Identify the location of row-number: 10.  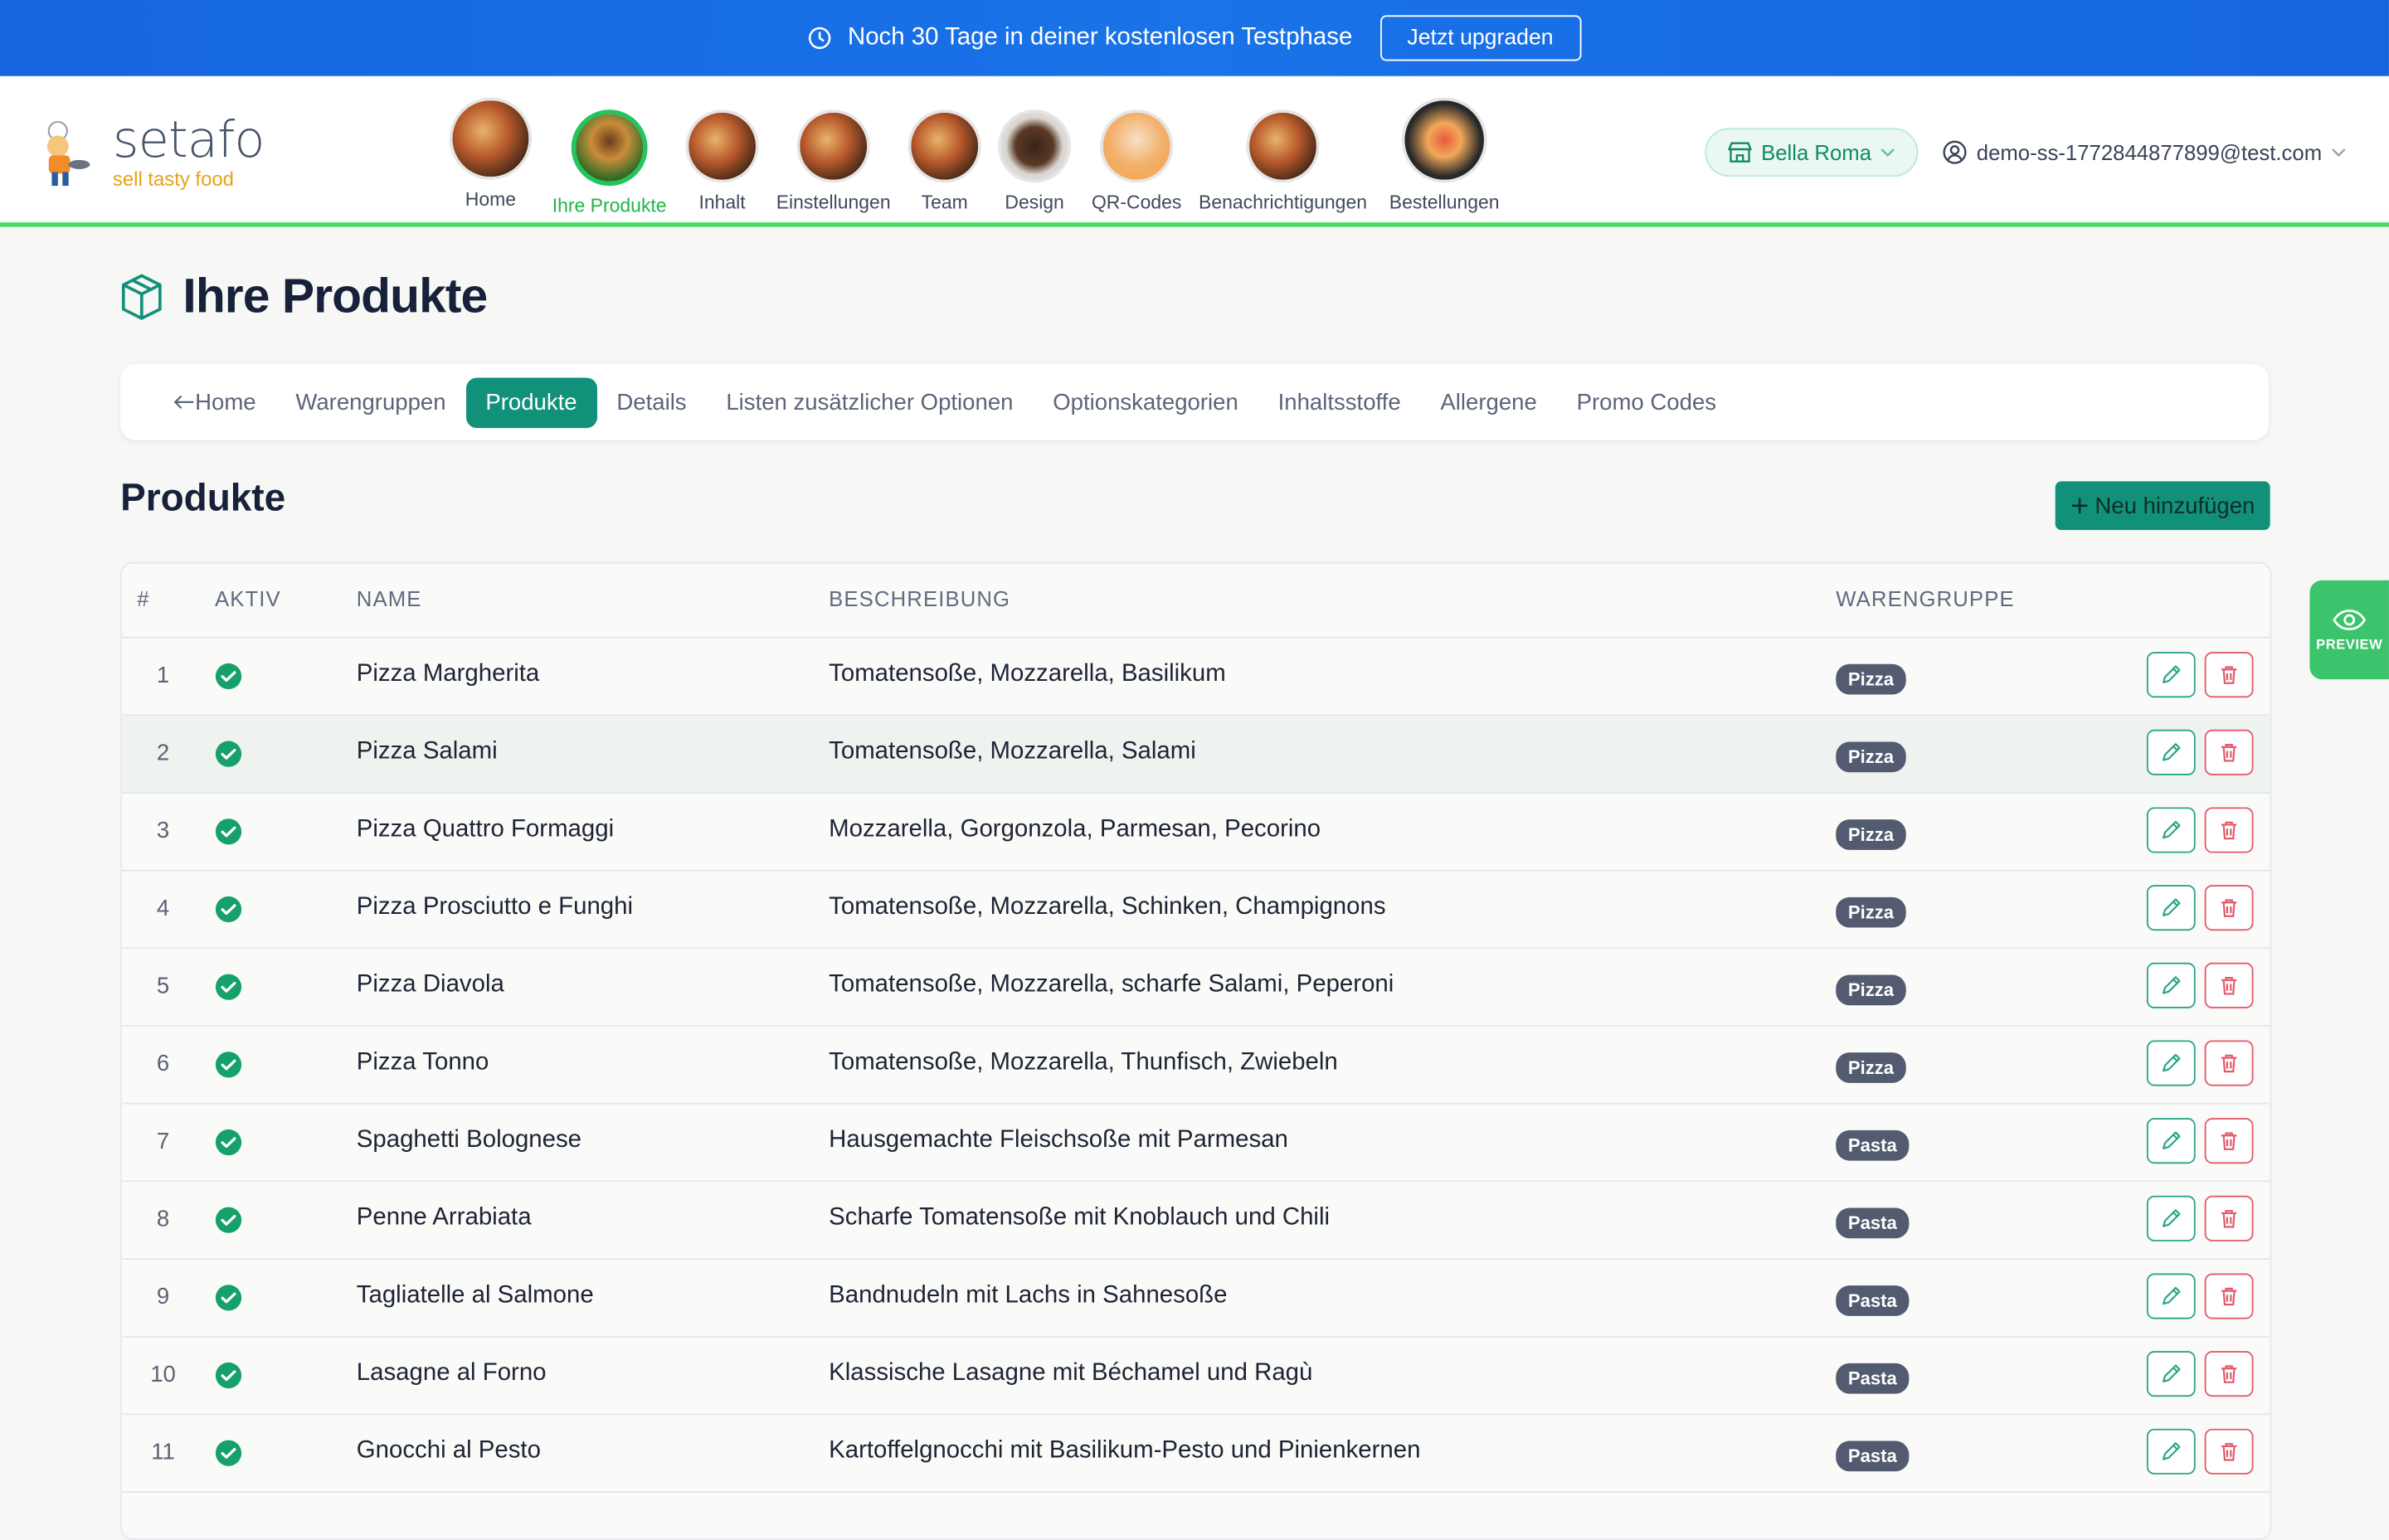
(163, 1375).